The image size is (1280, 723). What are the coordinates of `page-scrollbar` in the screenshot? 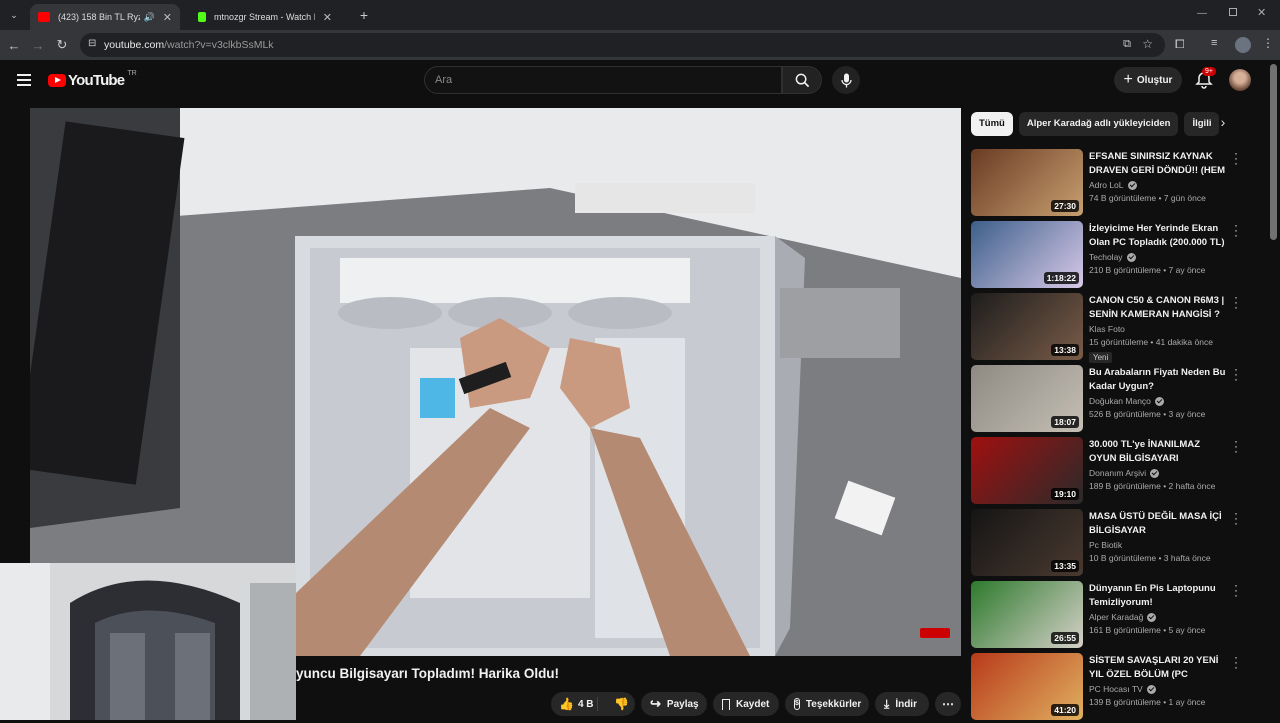 It's located at (1273, 152).